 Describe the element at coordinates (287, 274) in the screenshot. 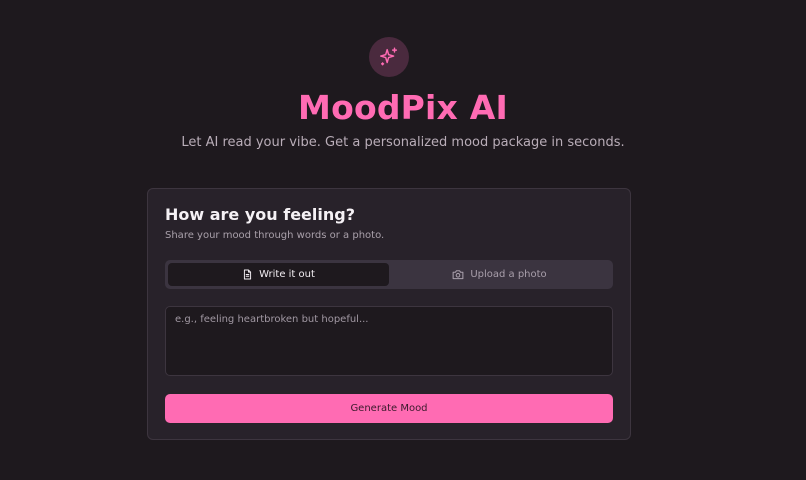

I see `tab-label: Write it out` at that location.